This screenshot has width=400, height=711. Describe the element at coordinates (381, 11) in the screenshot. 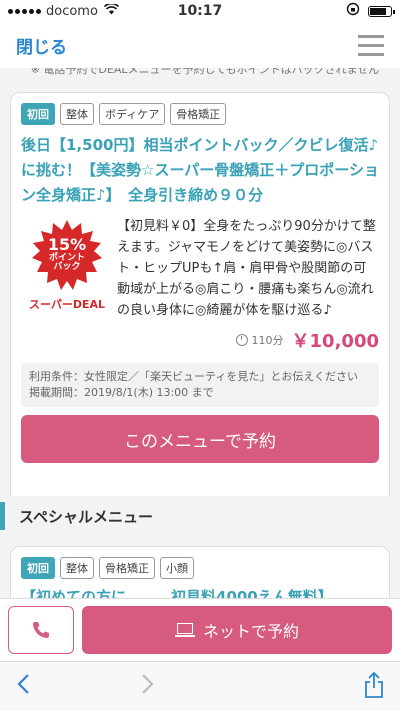

I see `battery-icon` at that location.